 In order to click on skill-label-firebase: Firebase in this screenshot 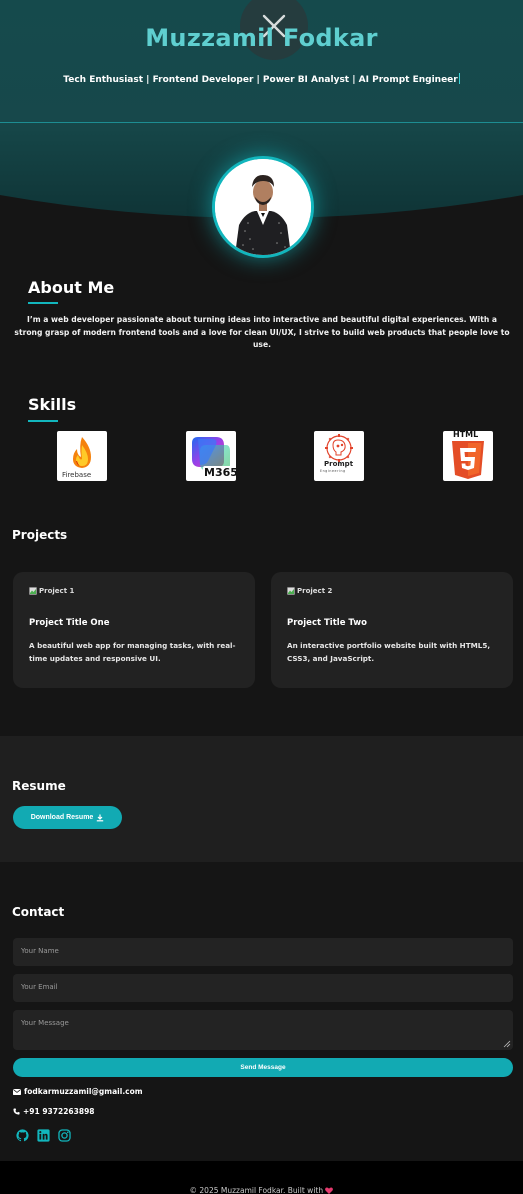, I will do `click(77, 475)`.